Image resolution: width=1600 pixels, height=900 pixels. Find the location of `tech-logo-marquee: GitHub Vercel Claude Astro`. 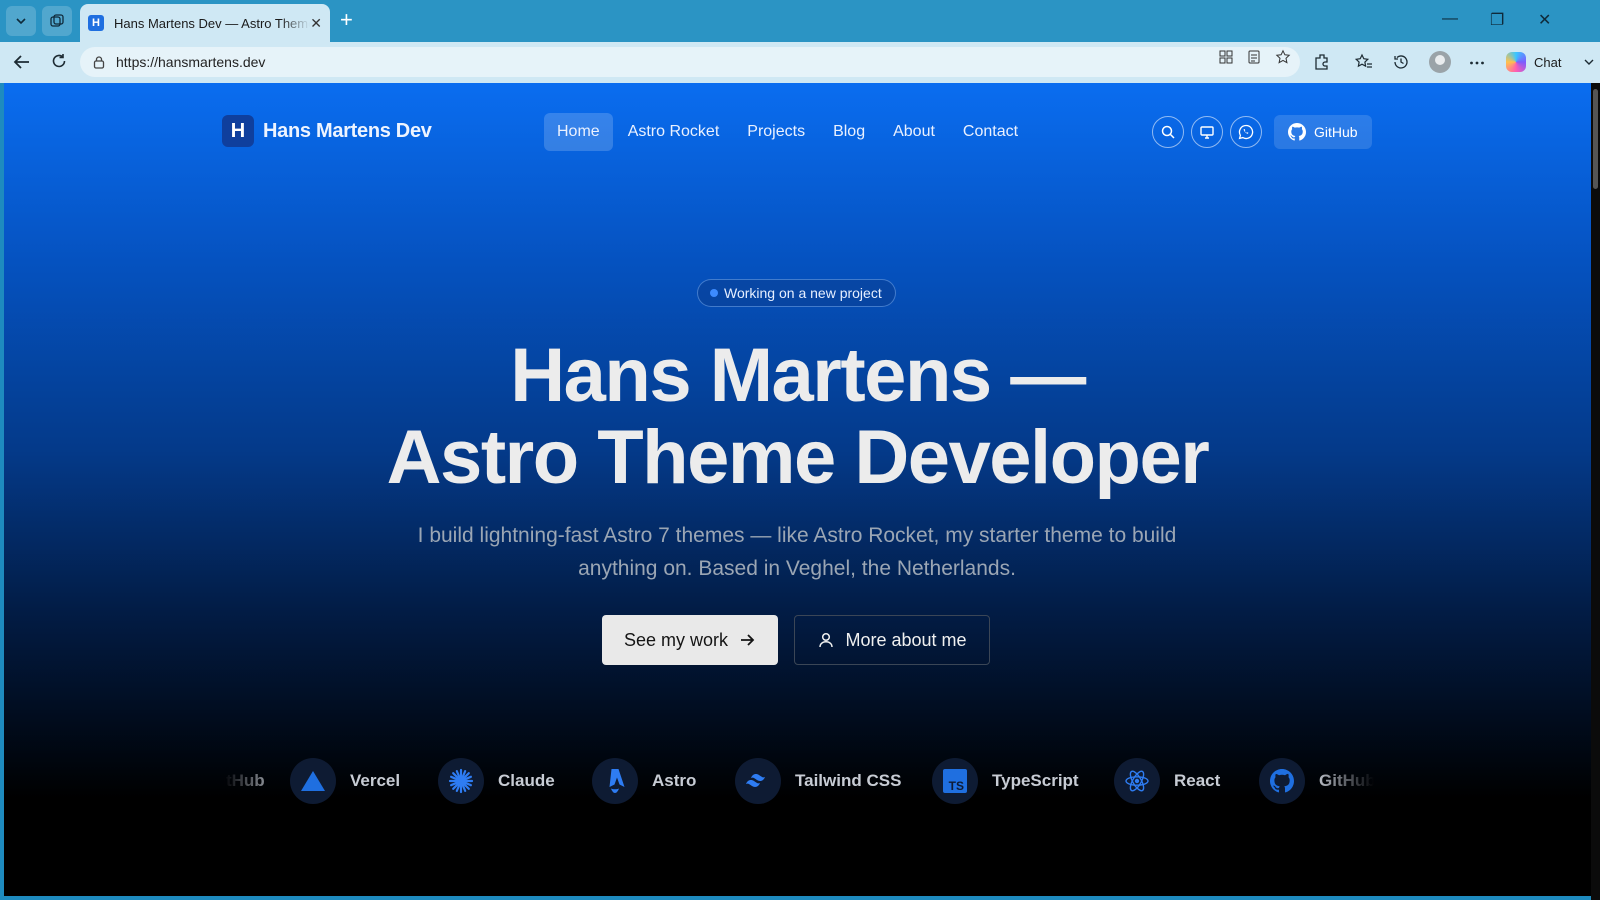

tech-logo-marquee: GitHub Vercel Claude Astro is located at coordinates (799, 781).